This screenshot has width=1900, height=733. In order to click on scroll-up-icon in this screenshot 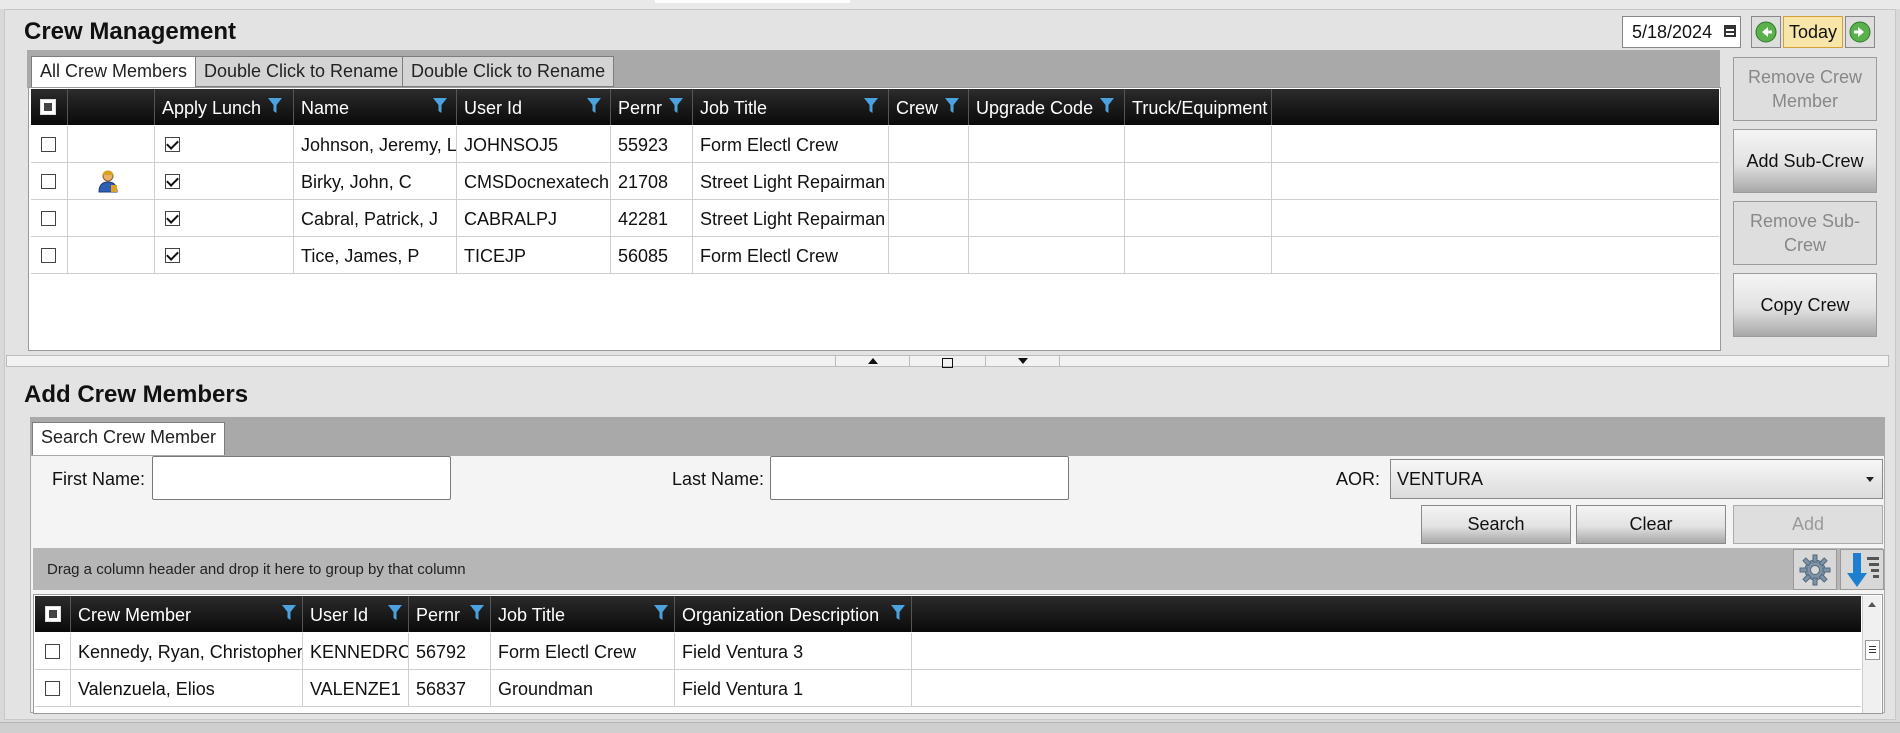, I will do `click(1872, 604)`.